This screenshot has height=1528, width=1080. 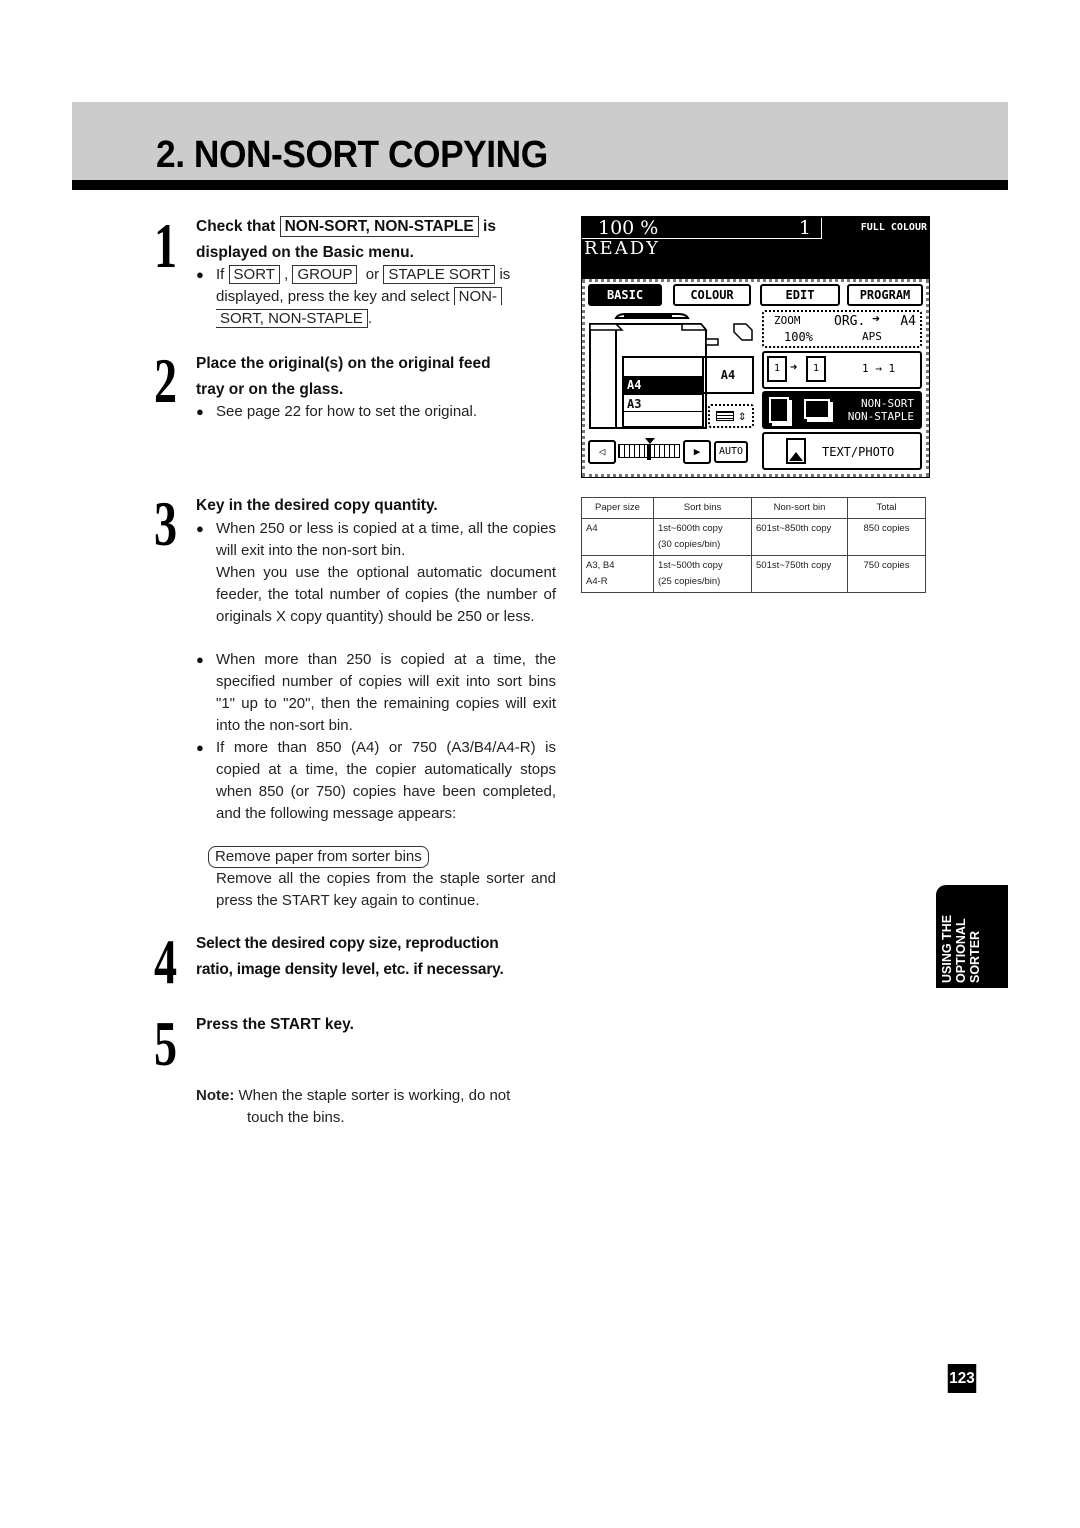 I want to click on step-number-3: 3, so click(x=166, y=523).